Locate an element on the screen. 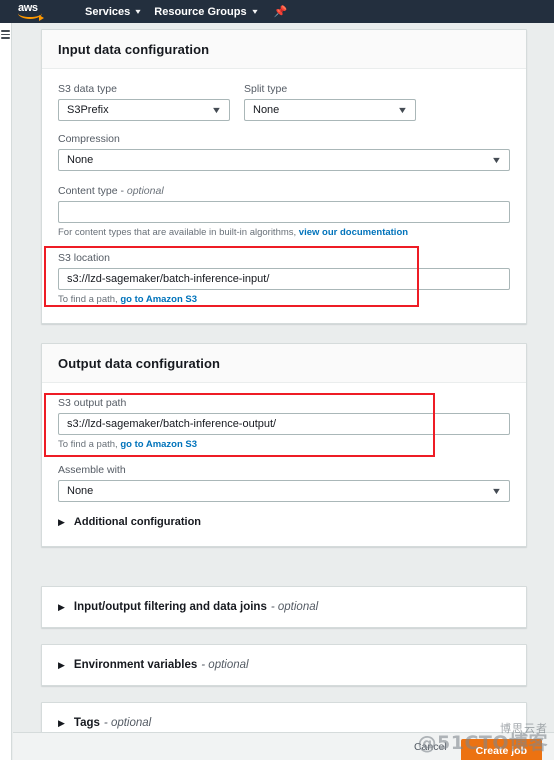 This screenshot has width=554, height=760. field-assemble-with: Assemble with None ▼ is located at coordinates (284, 483).